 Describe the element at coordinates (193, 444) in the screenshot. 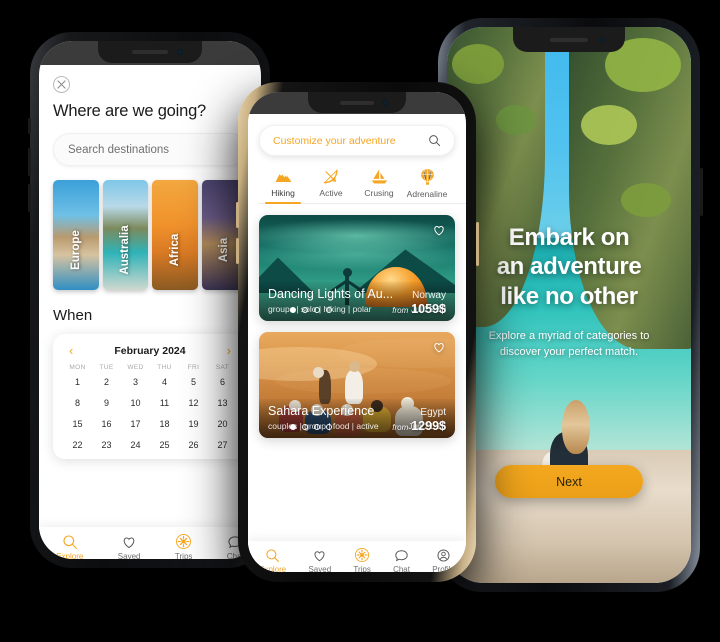

I see `calendar-day: 26` at that location.